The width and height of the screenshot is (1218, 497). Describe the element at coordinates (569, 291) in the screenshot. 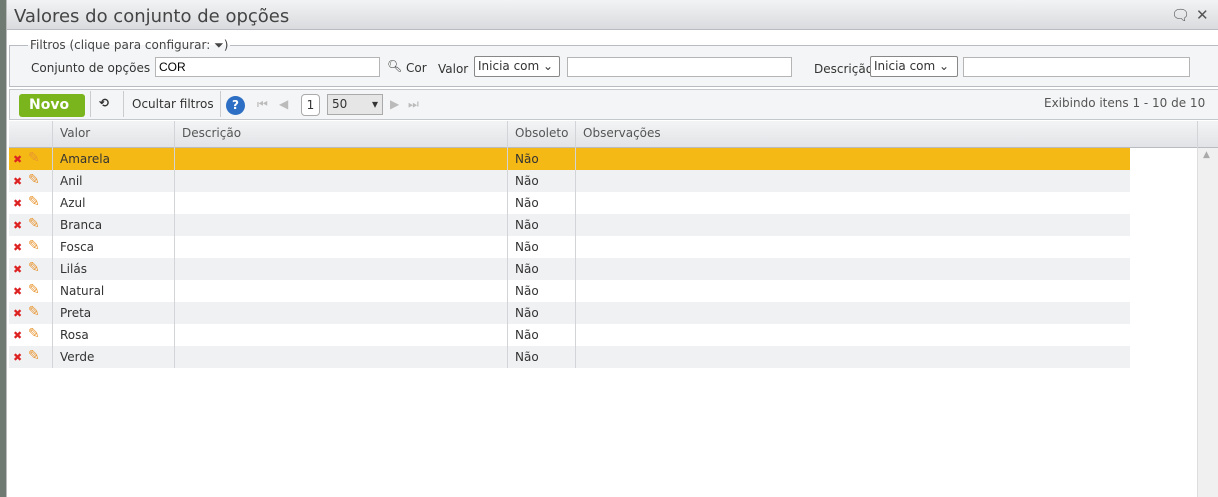

I see `table-row: ✖ ✎ Natural Não` at that location.